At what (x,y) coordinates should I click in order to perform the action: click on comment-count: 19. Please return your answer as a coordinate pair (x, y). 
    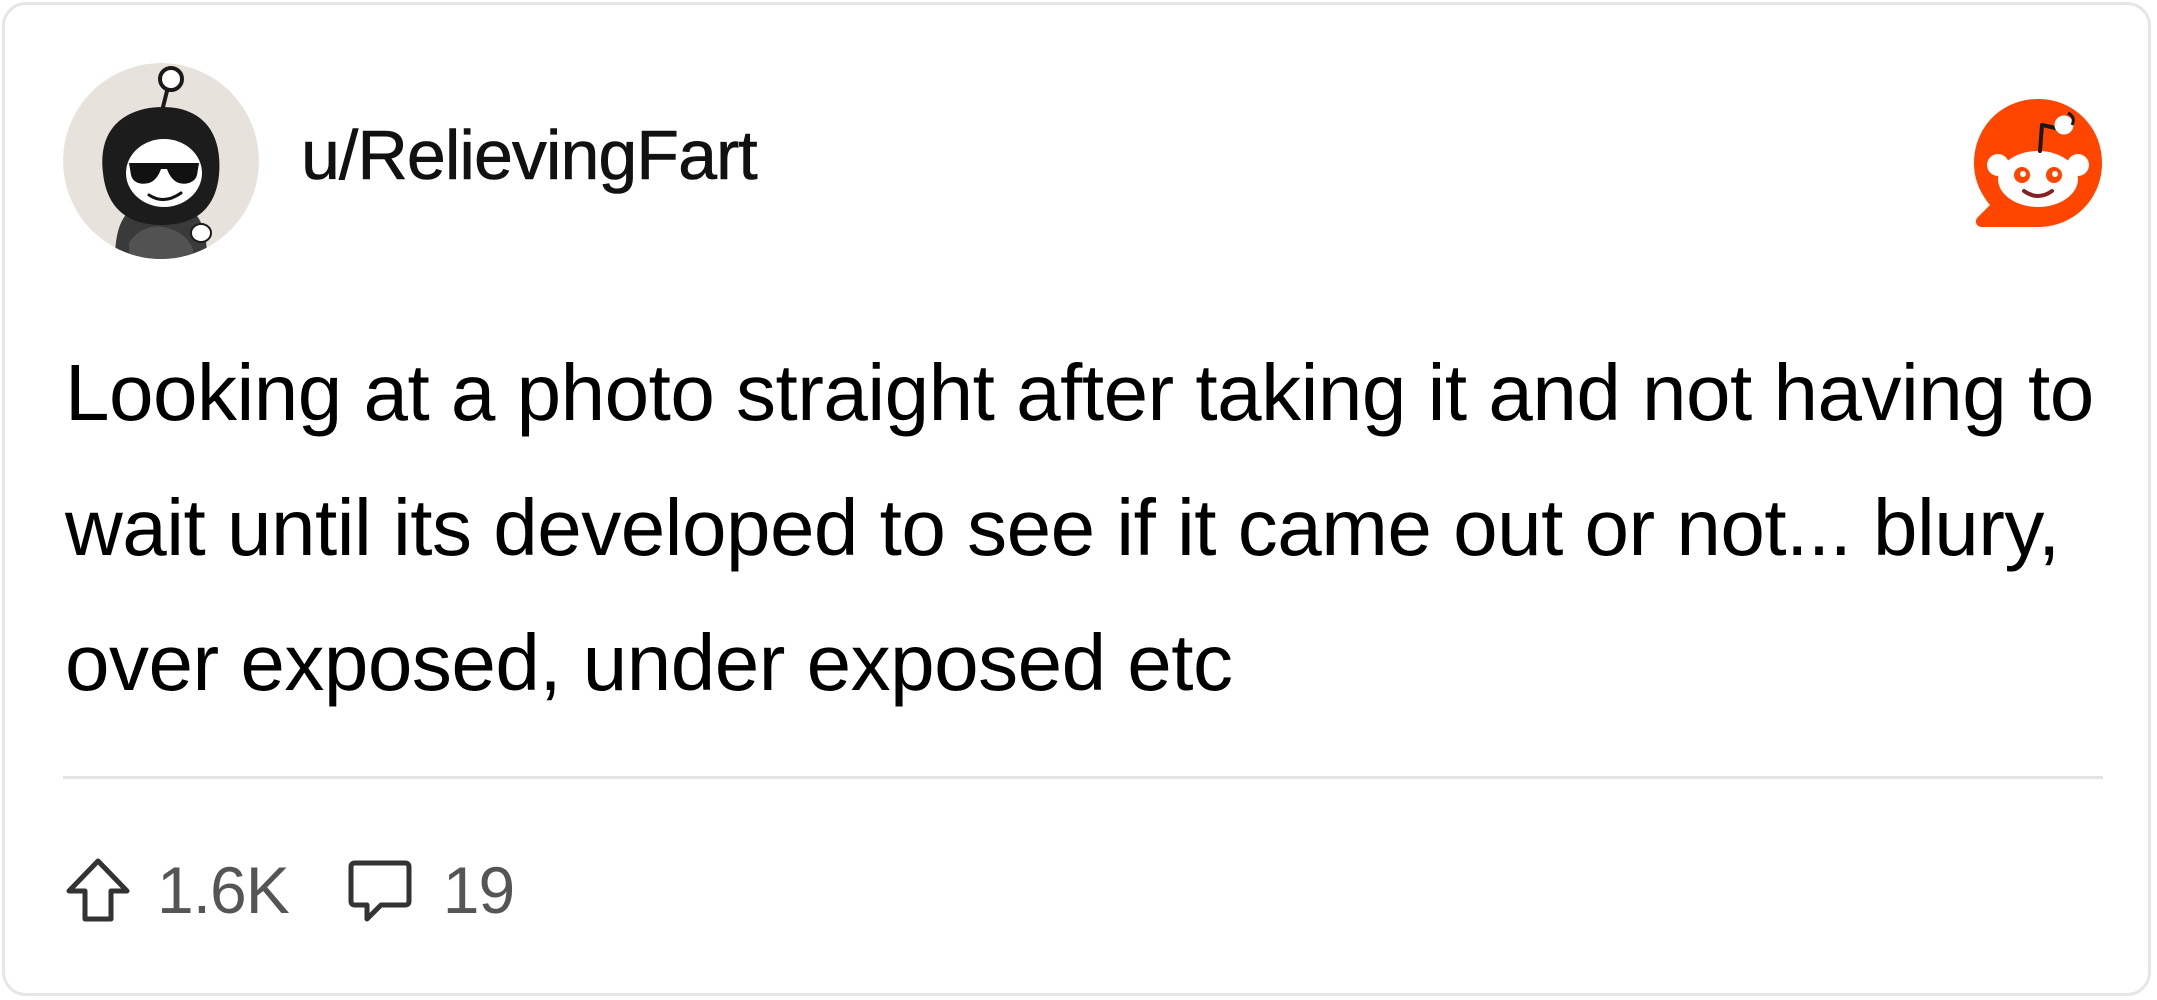
    Looking at the image, I should click on (478, 890).